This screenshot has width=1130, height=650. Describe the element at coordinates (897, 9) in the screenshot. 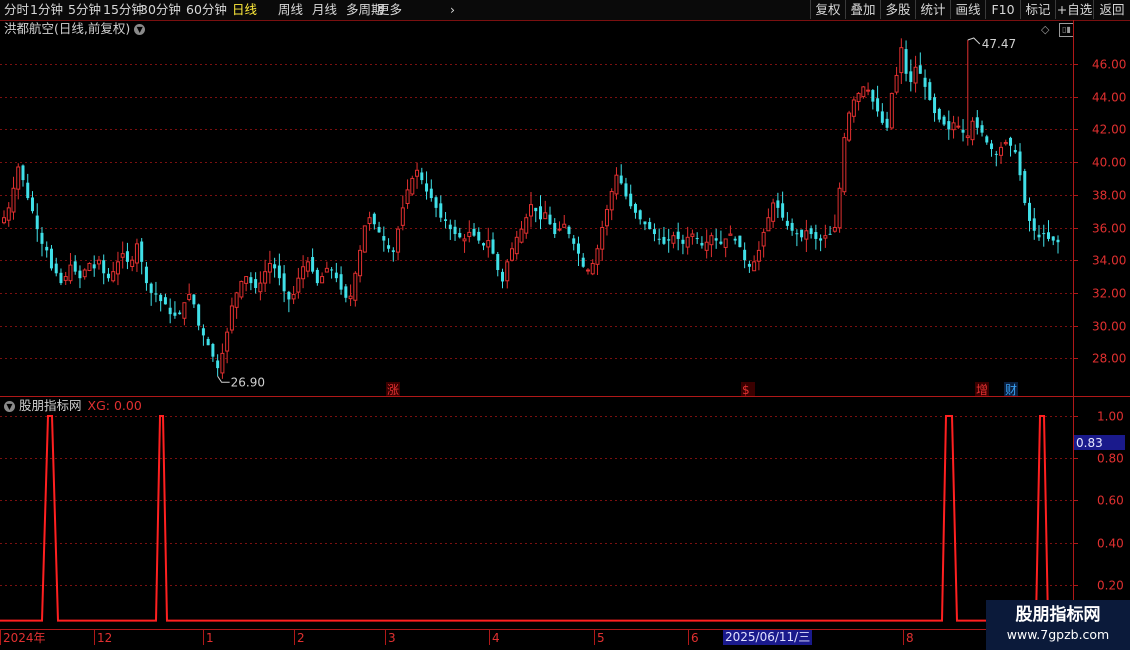

I see `tool-button-2: 多股` at that location.